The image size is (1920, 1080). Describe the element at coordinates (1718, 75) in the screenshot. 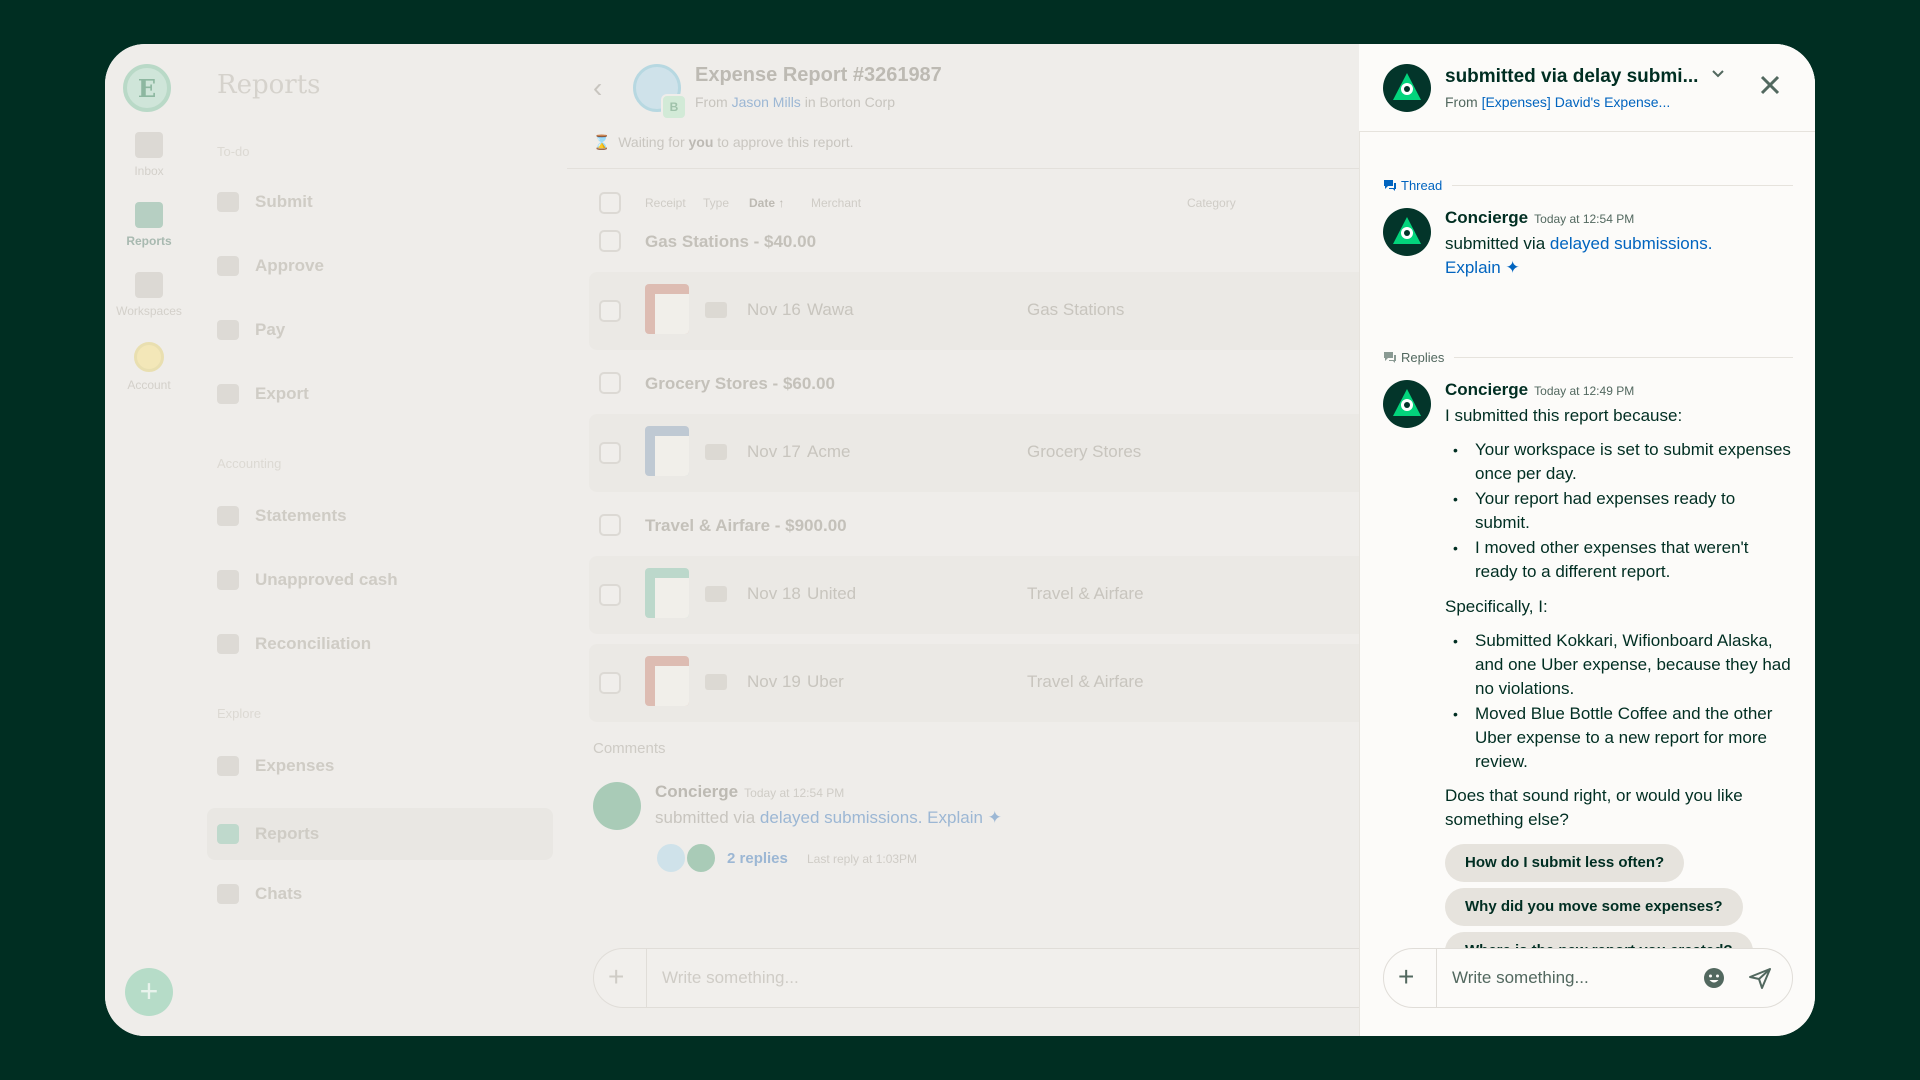

I see `chevron-down-icon` at that location.